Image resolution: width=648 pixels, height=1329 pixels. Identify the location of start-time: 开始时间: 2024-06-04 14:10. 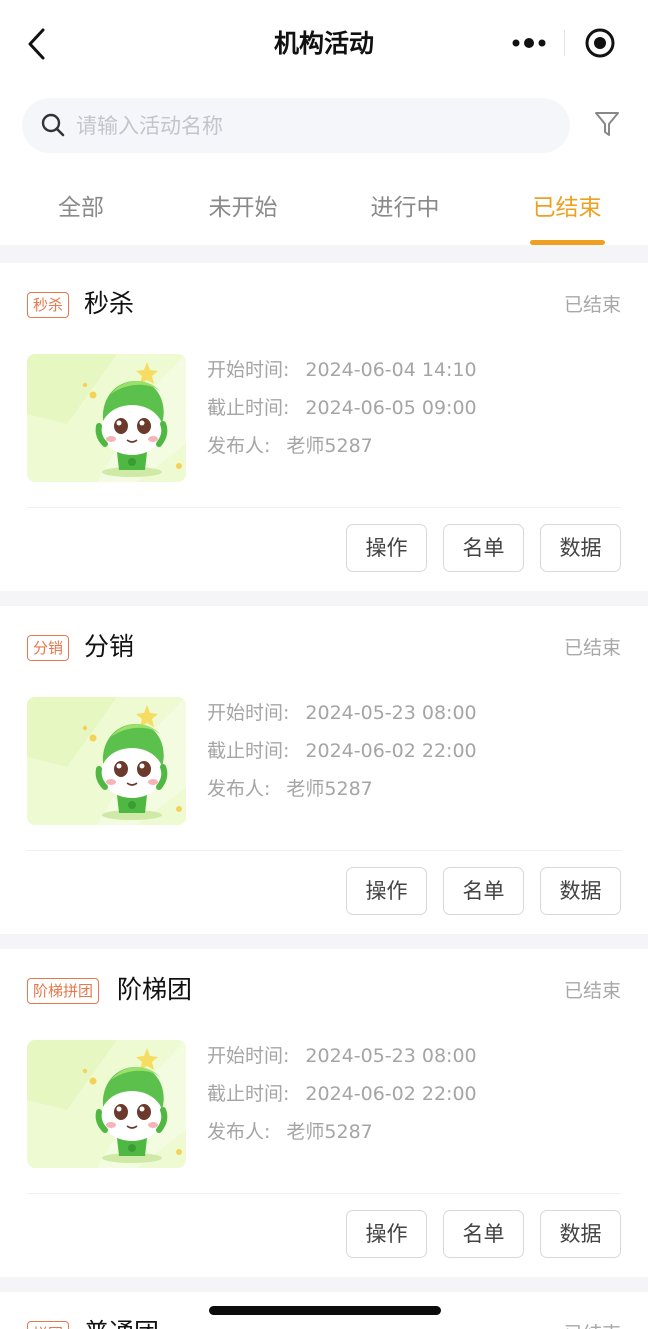
(342, 368).